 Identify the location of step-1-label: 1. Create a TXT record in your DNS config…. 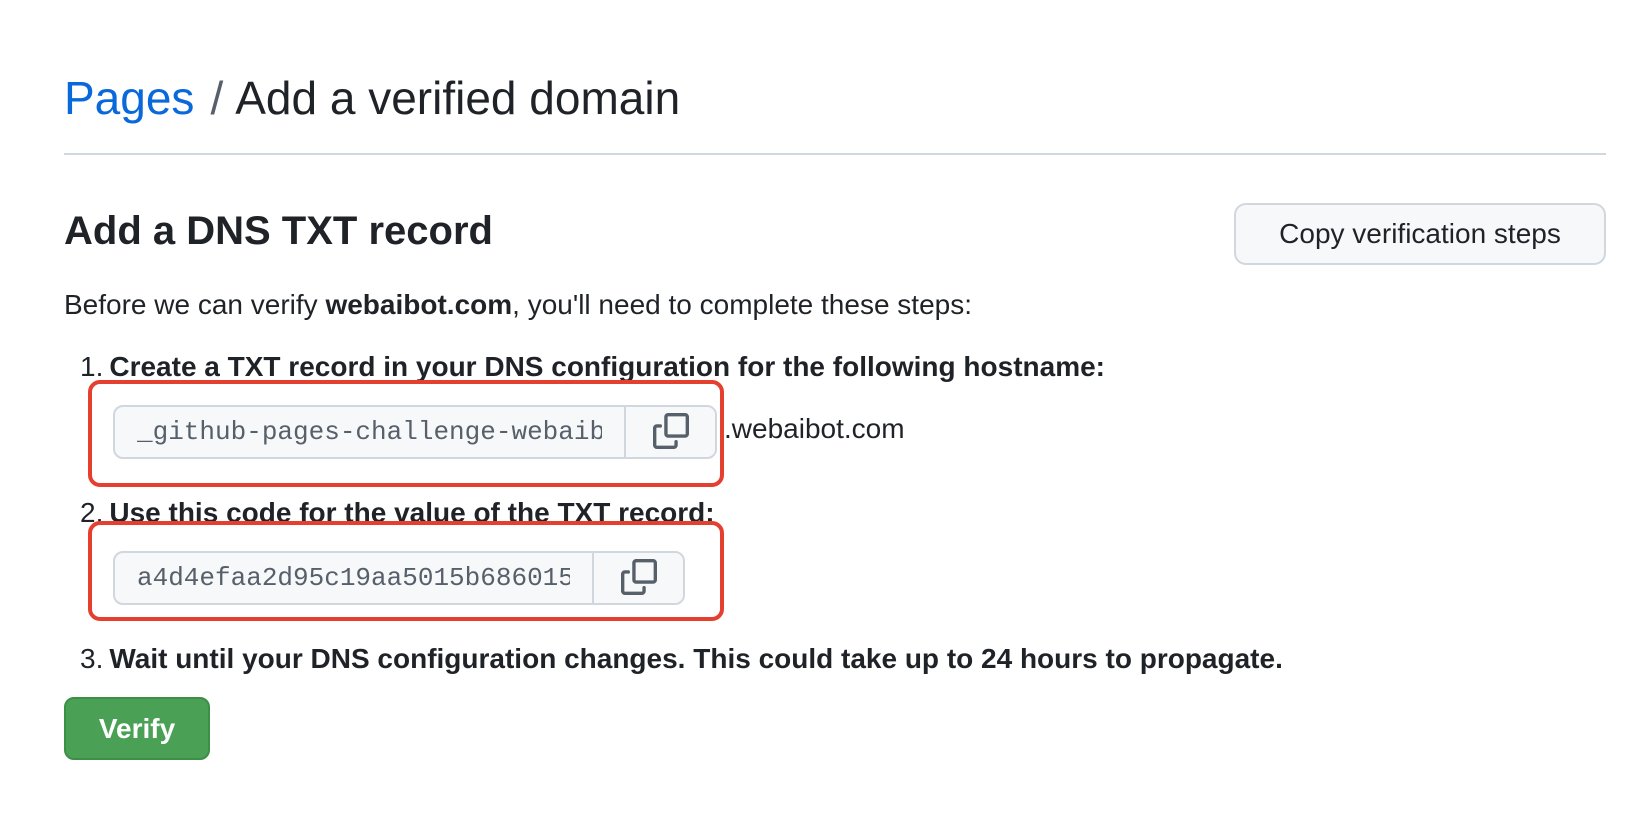
(592, 367).